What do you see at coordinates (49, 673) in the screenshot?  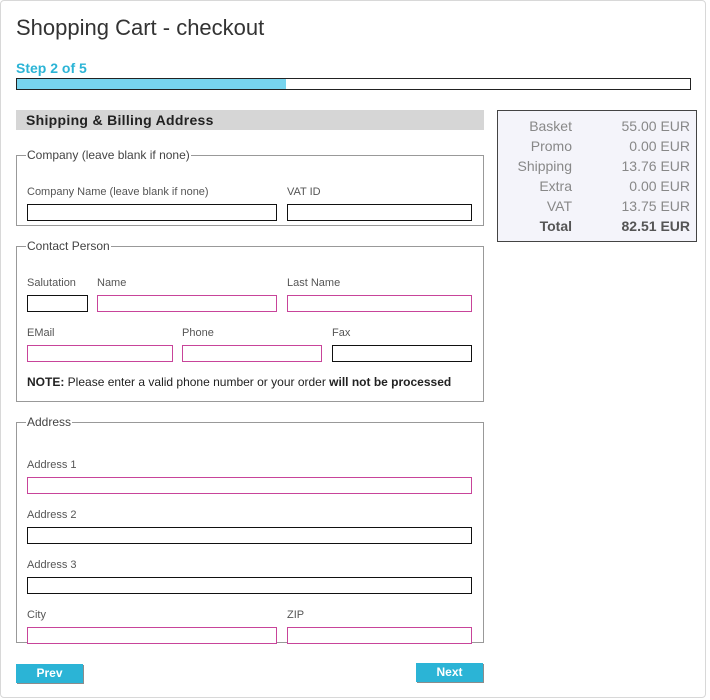 I see `prev-button: Prev` at bounding box center [49, 673].